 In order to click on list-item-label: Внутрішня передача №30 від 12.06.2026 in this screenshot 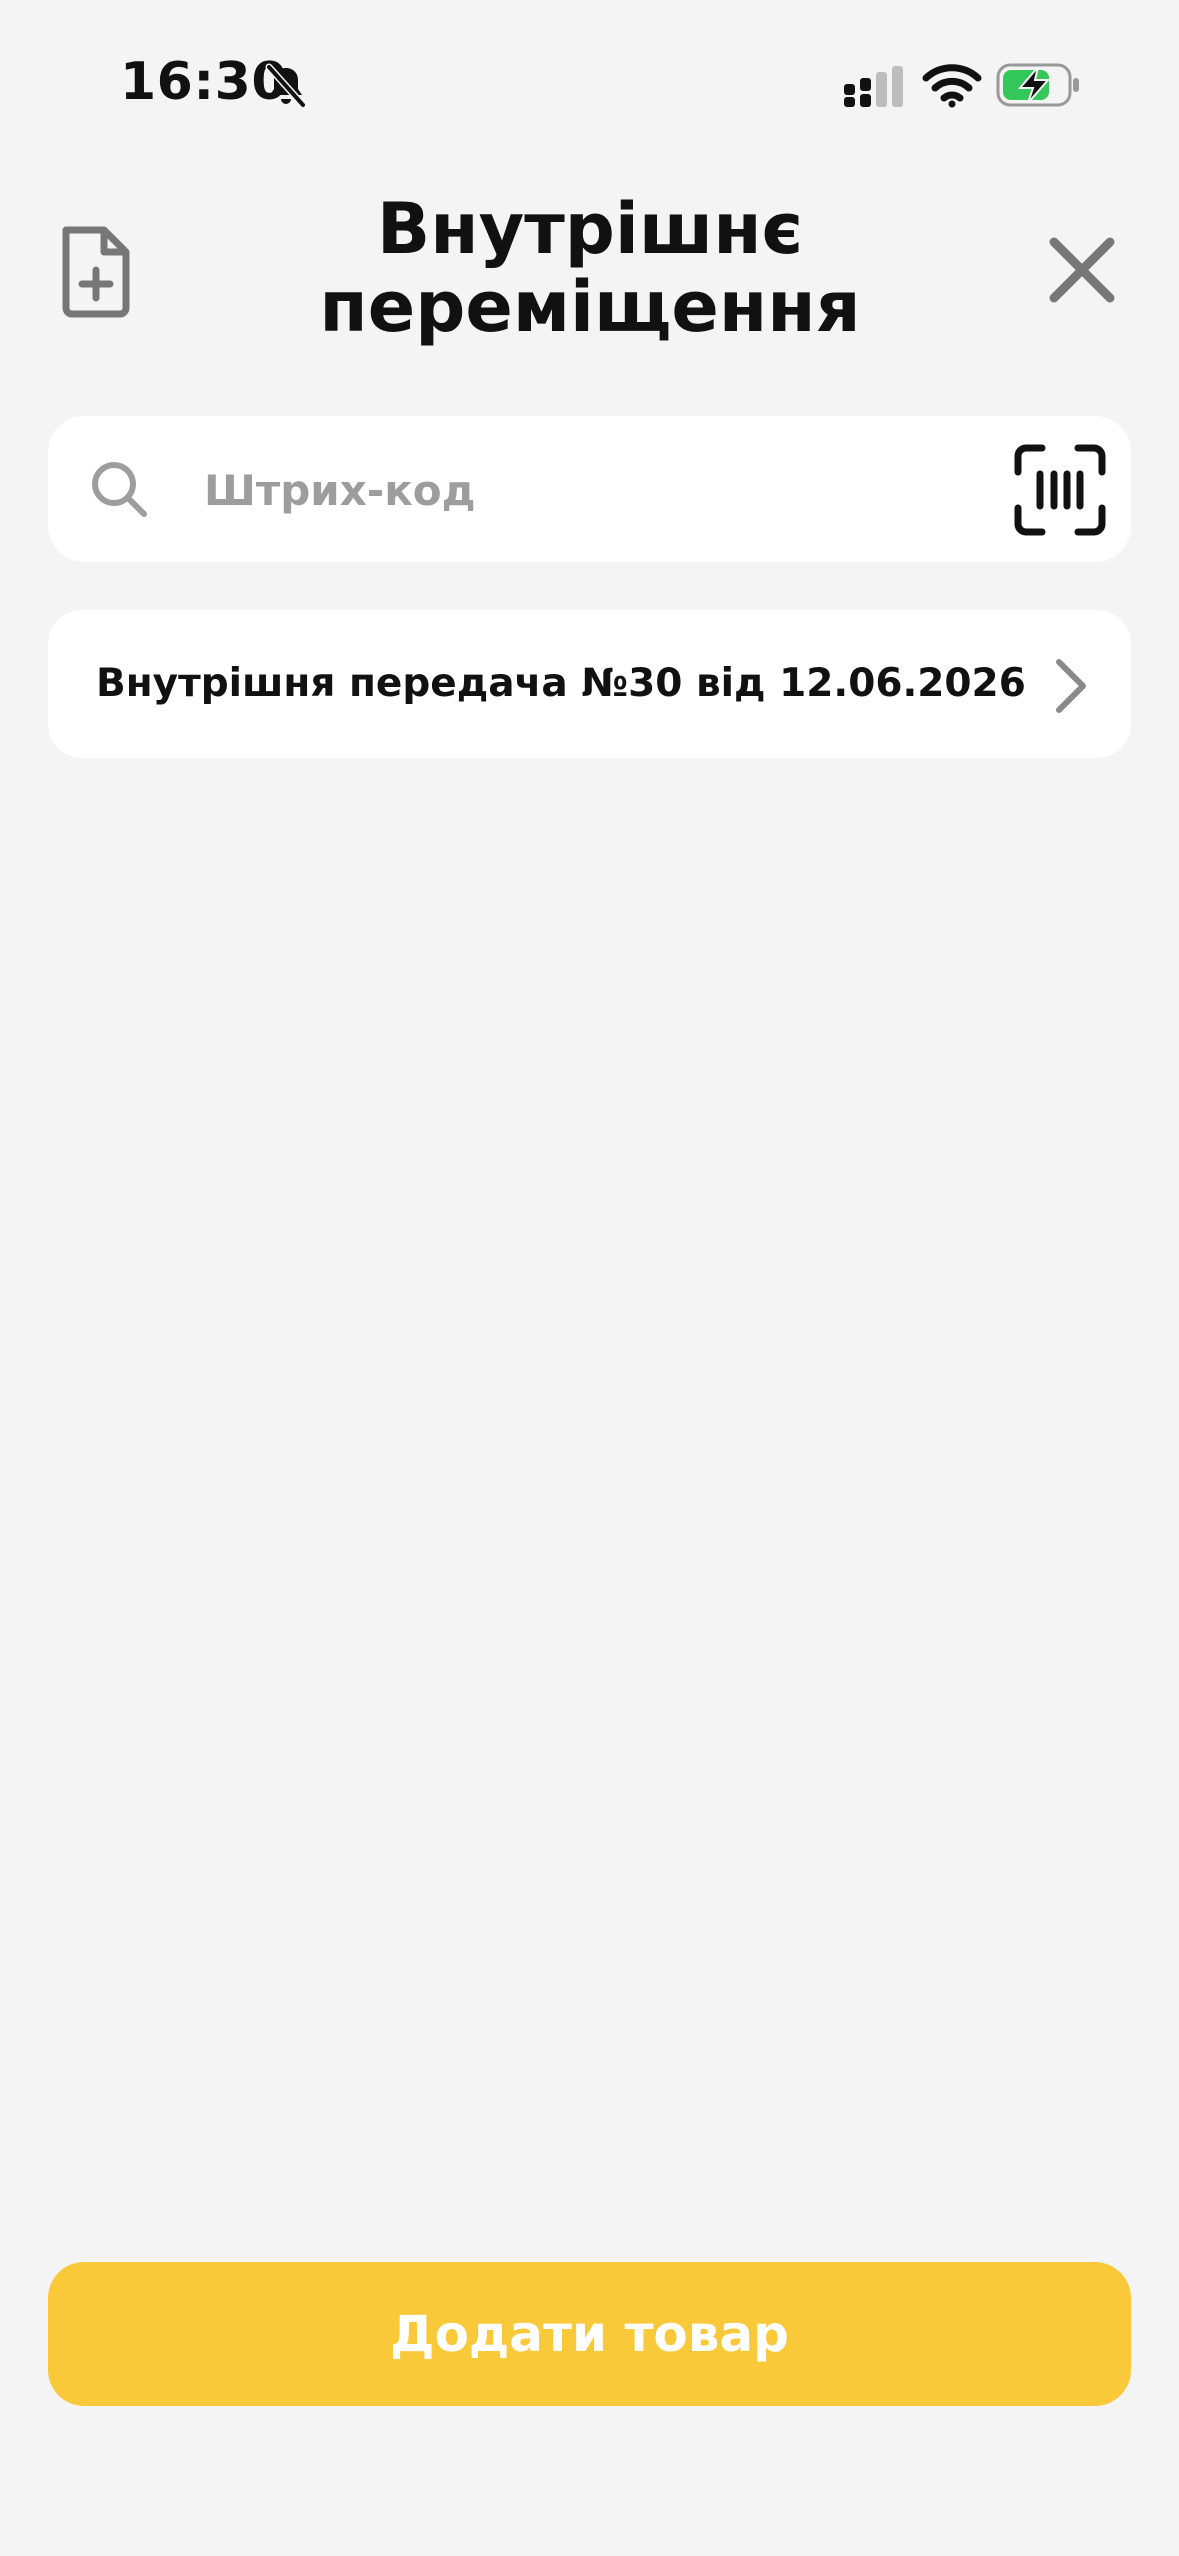, I will do `click(561, 683)`.